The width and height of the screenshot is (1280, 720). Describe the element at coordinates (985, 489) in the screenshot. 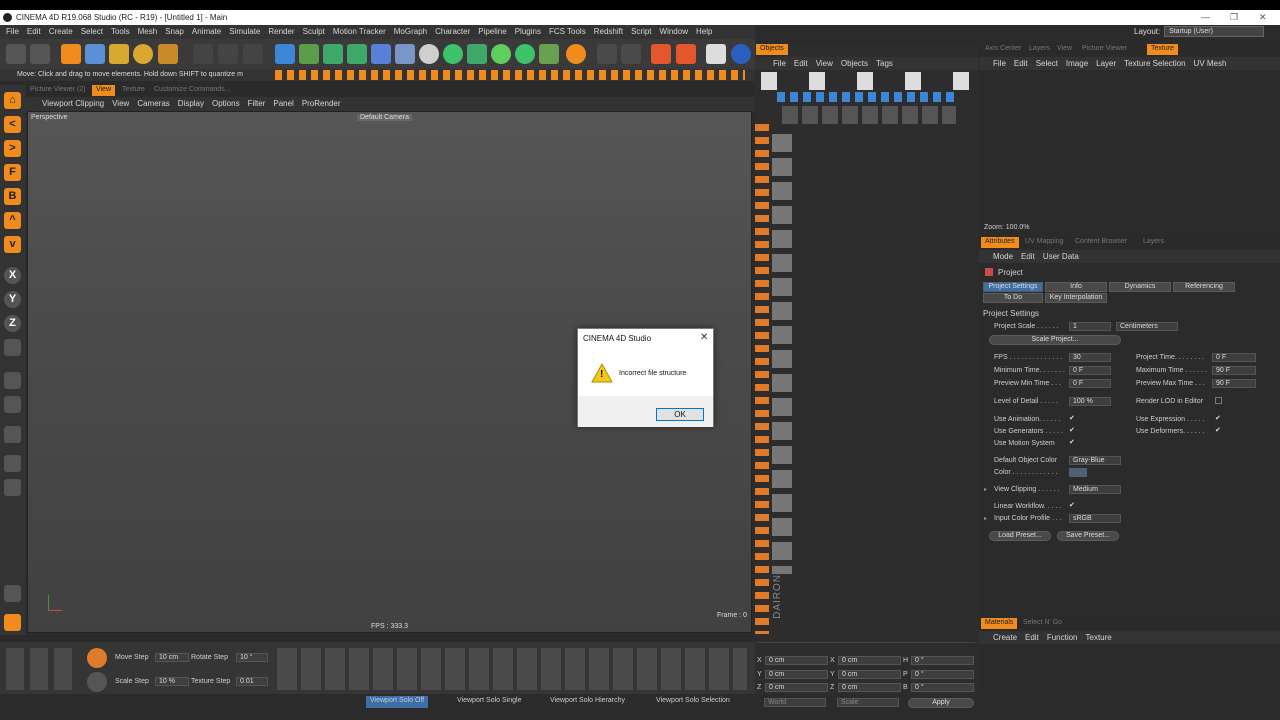

I see `view-clipping-arrow: ▸` at that location.